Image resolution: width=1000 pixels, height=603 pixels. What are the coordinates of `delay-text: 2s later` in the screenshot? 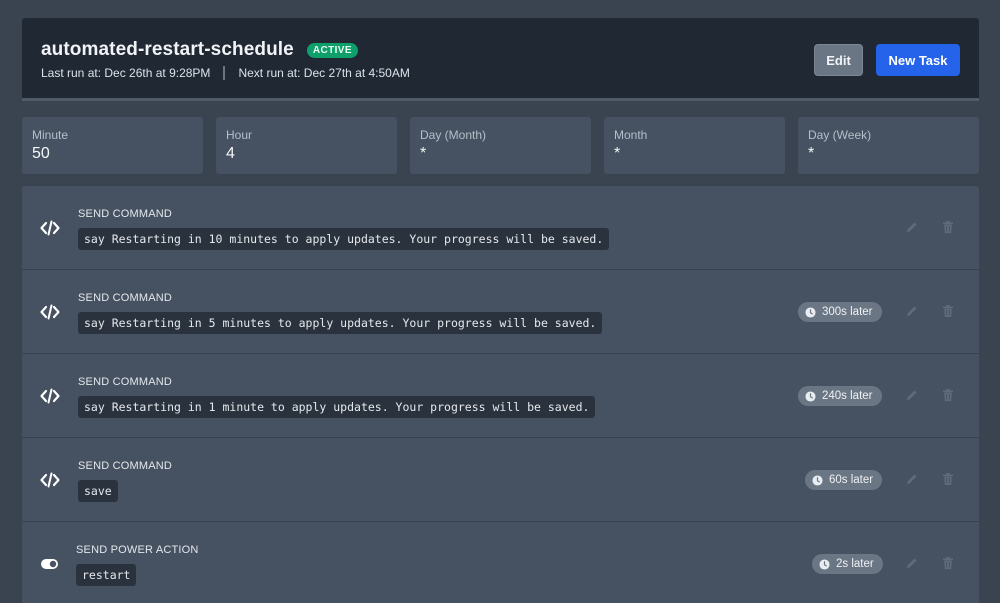 It's located at (855, 564).